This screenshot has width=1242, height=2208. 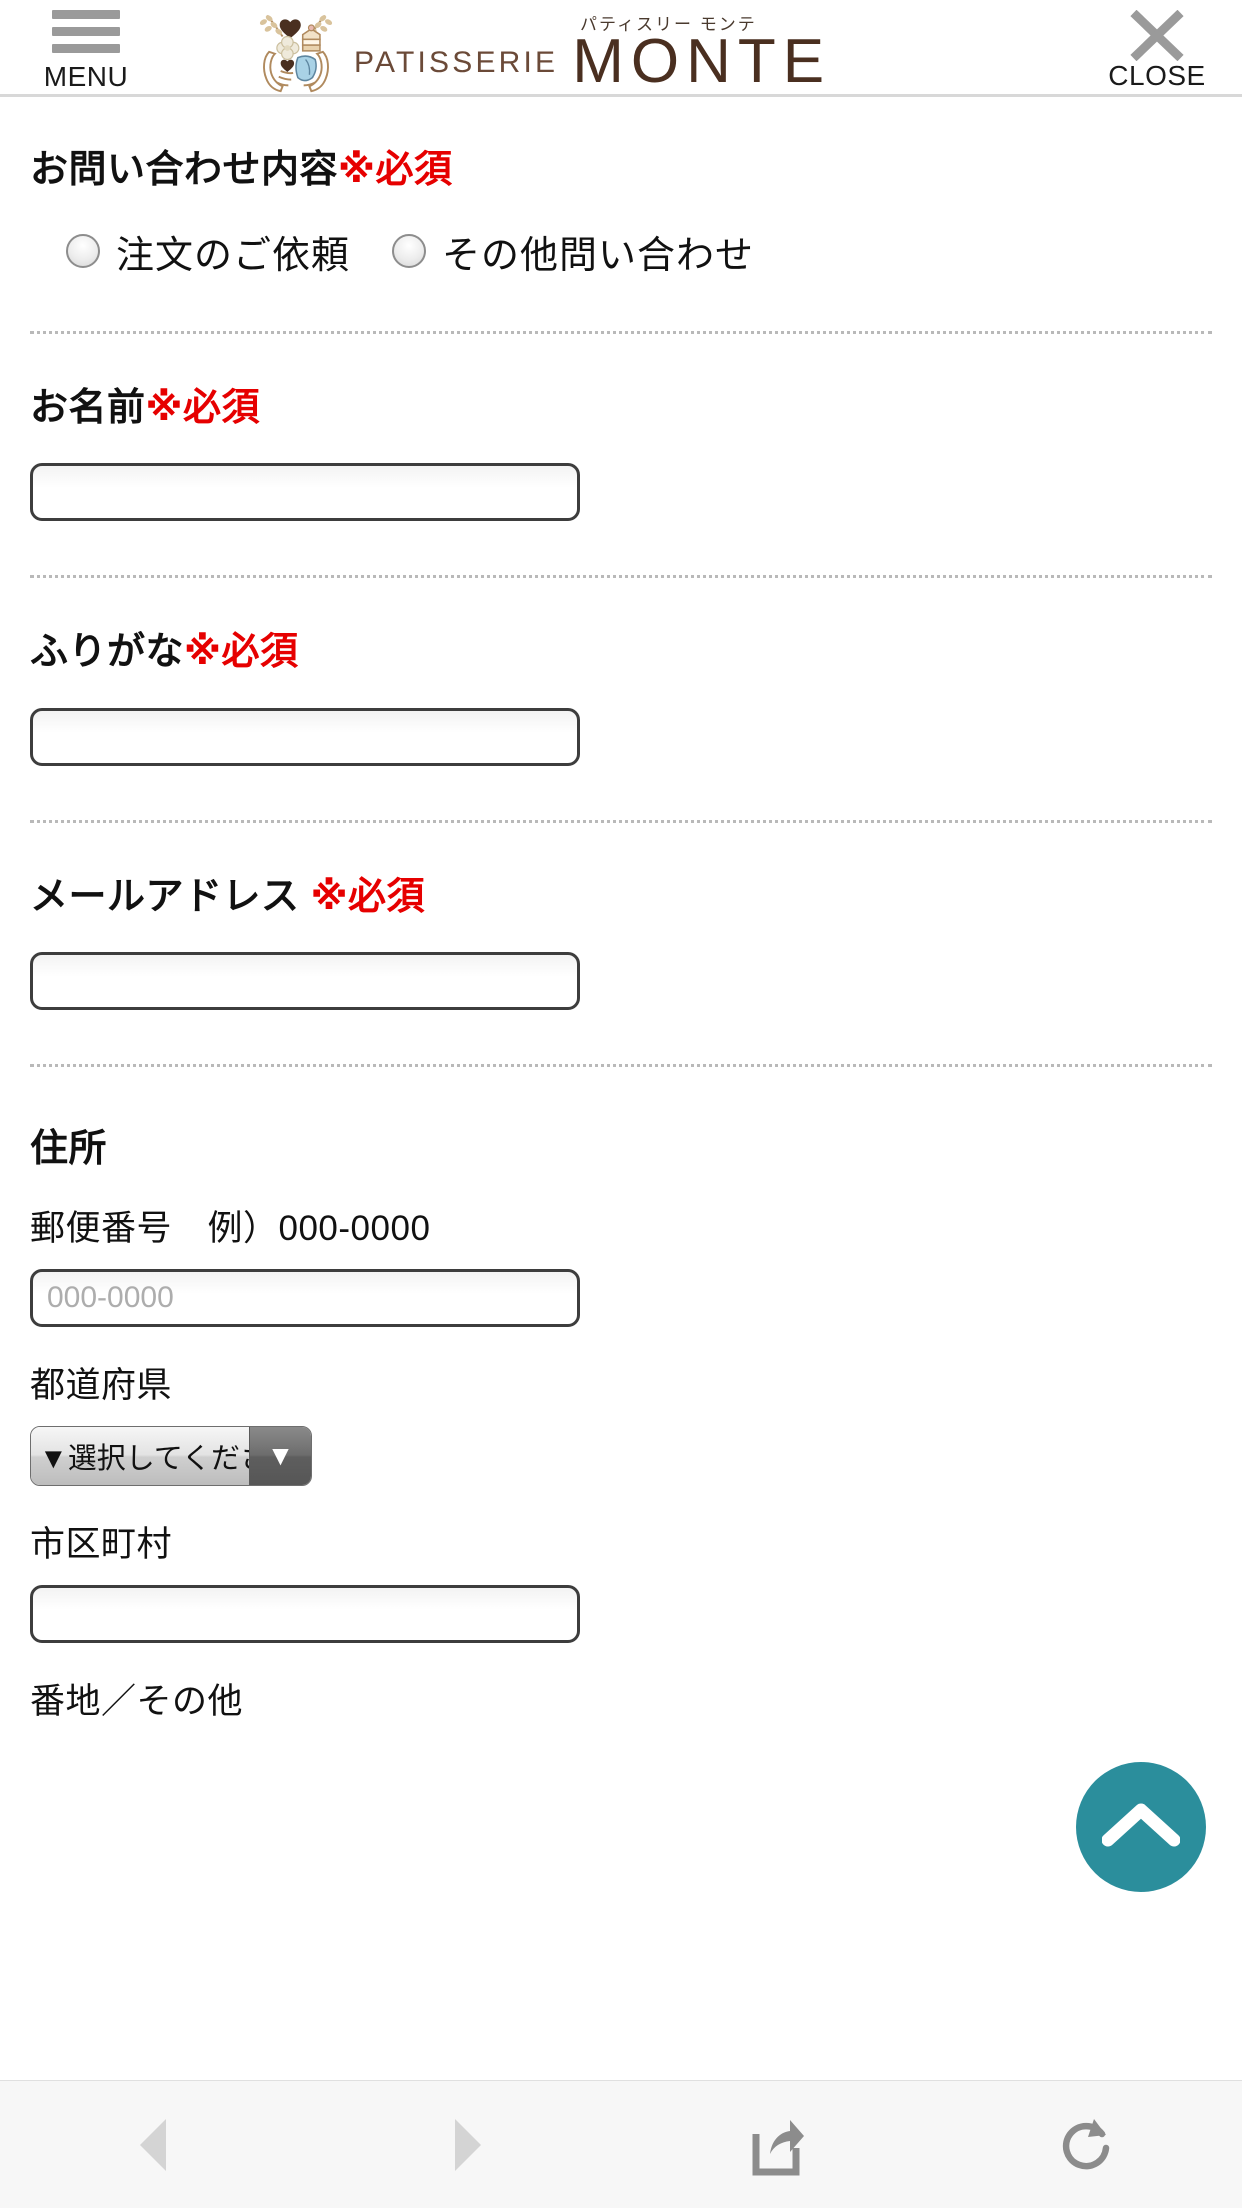 I want to click on field-name: お名前※必須, so click(x=621, y=428).